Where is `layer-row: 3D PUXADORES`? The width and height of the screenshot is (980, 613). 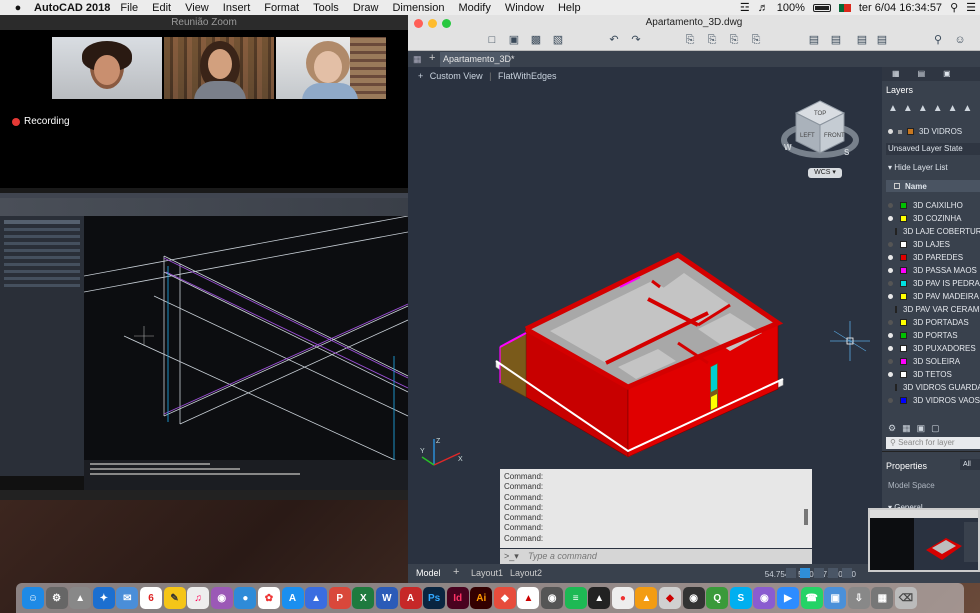 layer-row: 3D PUXADORES is located at coordinates (931, 348).